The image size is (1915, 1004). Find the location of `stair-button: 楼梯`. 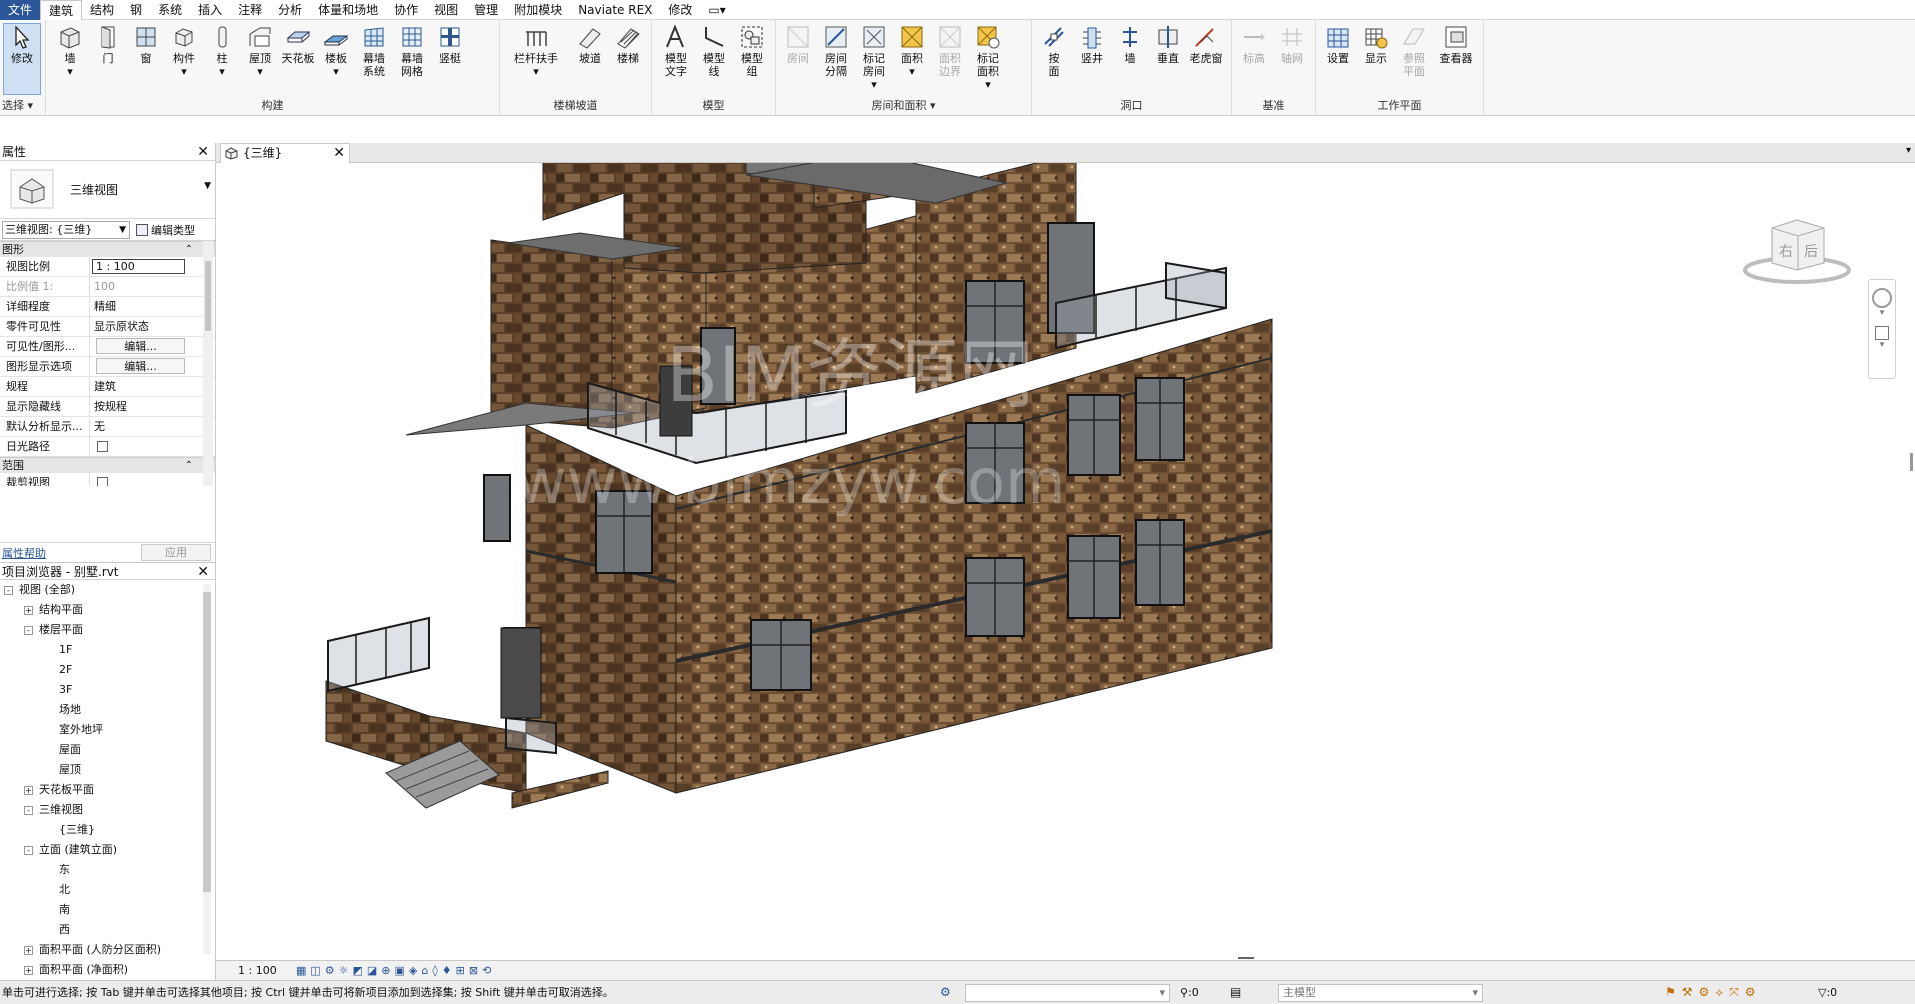

stair-button: 楼梯 is located at coordinates (628, 44).